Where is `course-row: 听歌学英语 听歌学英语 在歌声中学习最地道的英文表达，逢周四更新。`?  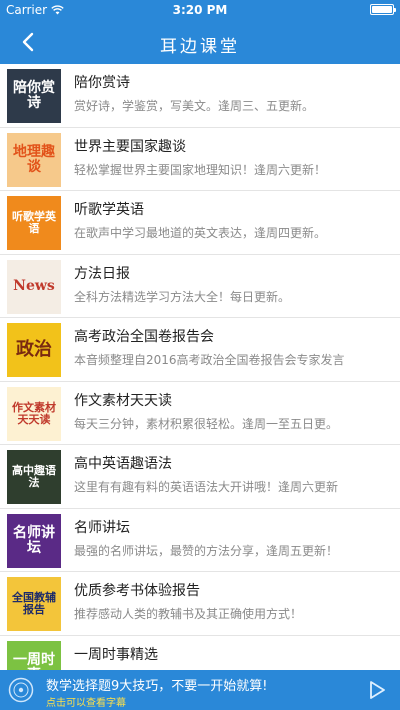 course-row: 听歌学英语 听歌学英语 在歌声中学习最地道的英文表达，逢周四更新。 is located at coordinates (200, 223).